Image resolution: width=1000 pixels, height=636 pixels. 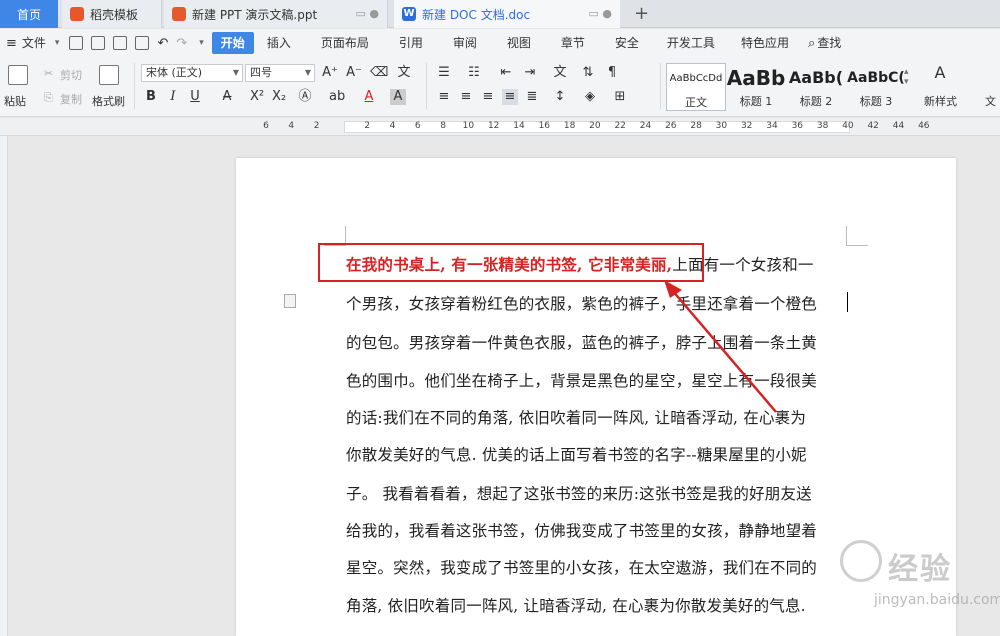 What do you see at coordinates (345, 43) in the screenshot?
I see `menu-page-layout: 页面布局` at bounding box center [345, 43].